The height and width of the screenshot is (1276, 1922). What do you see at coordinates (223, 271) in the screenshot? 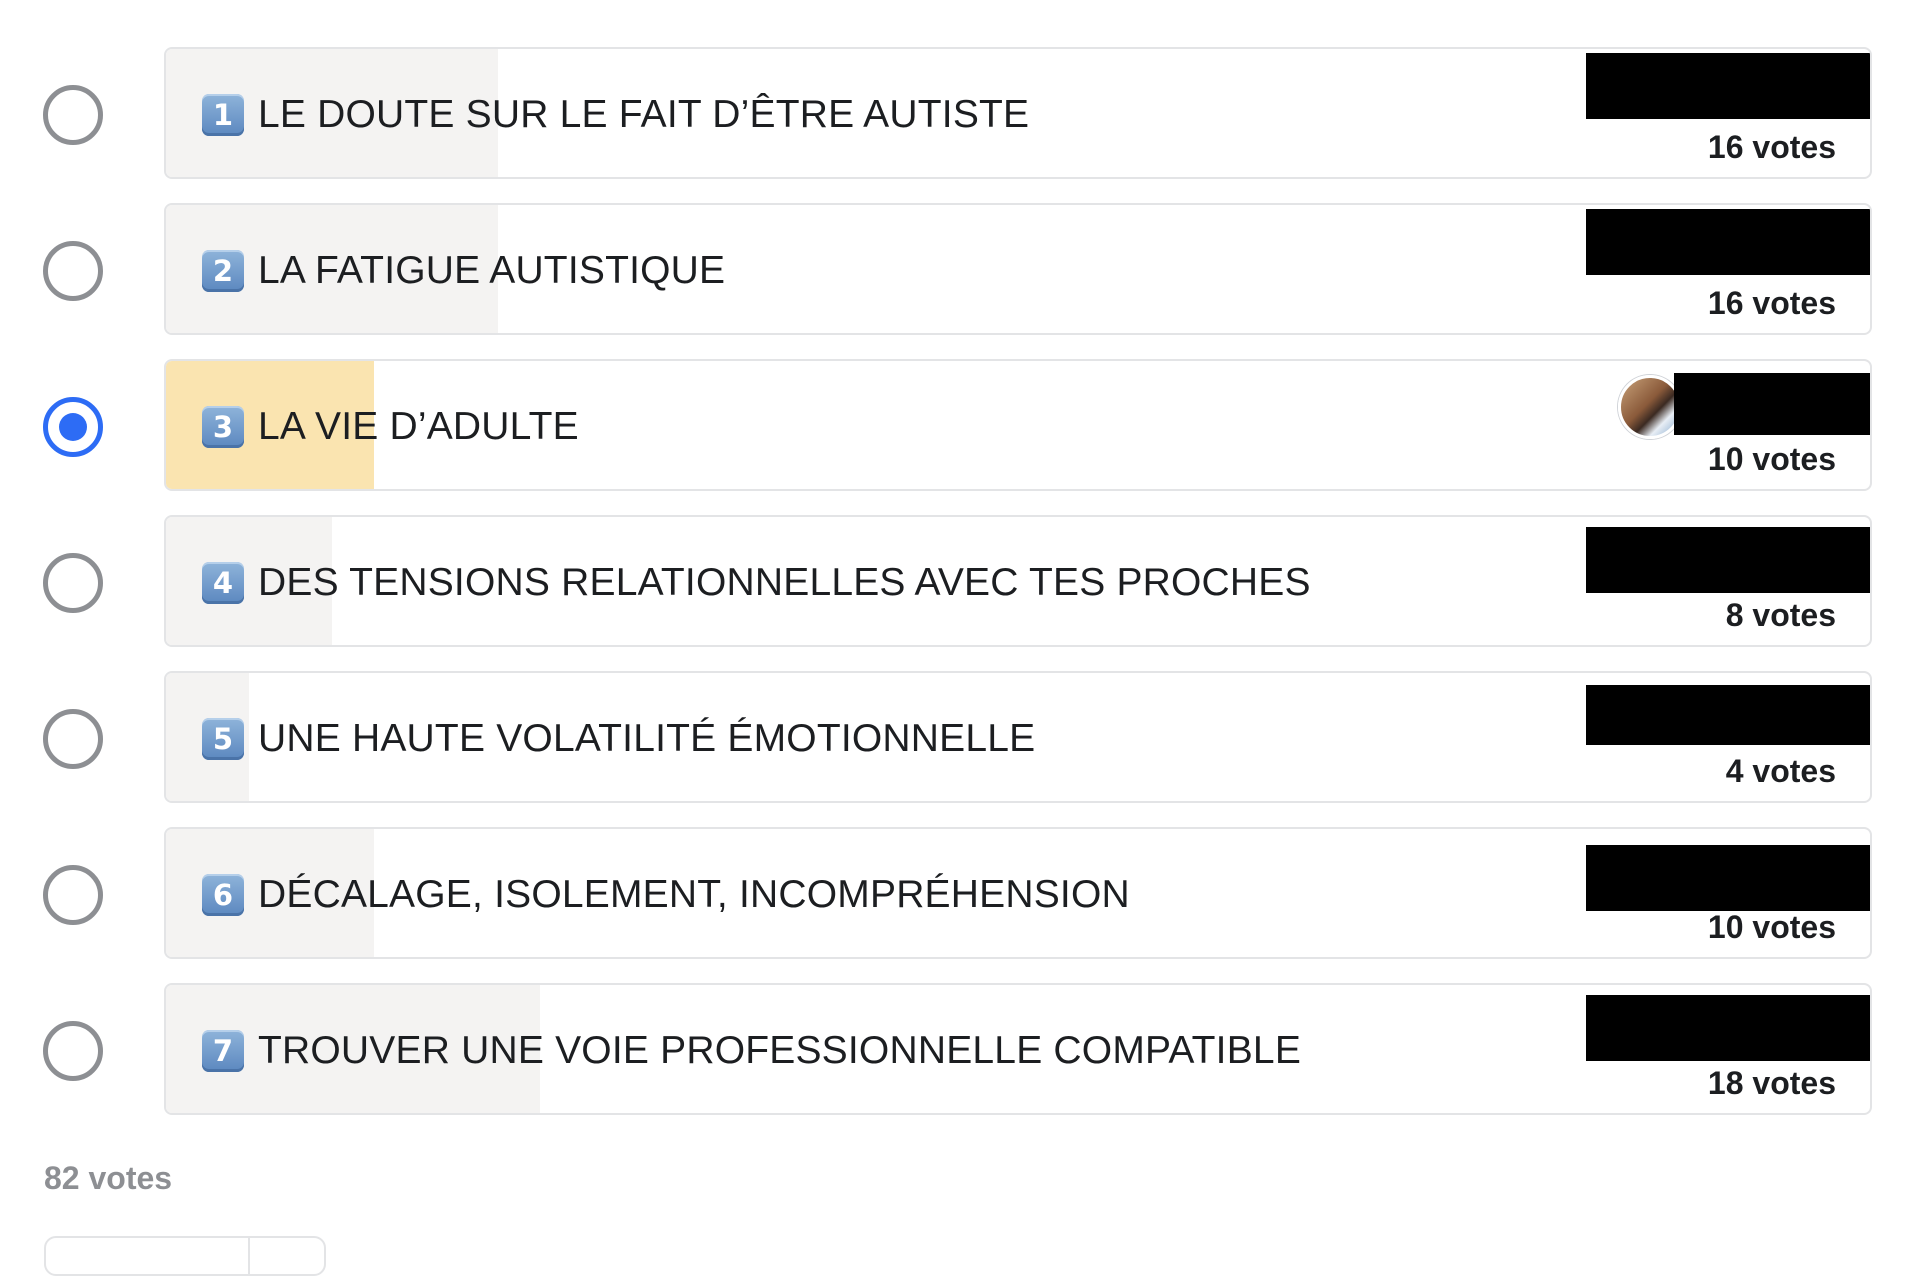
I see `keycap-2-icon: 2` at bounding box center [223, 271].